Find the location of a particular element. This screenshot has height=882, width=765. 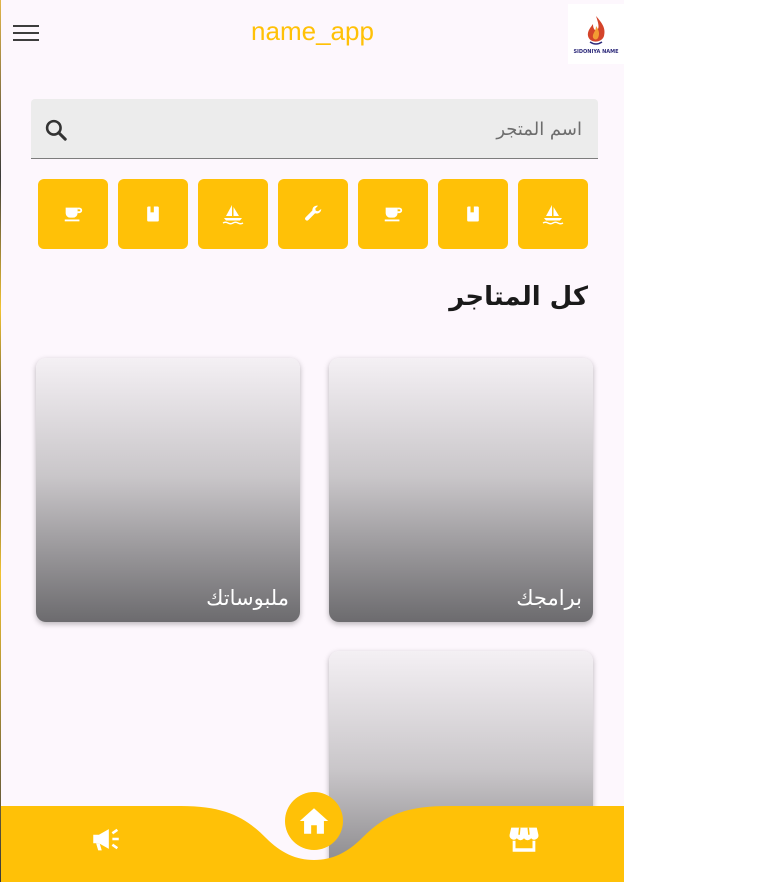

category-button-coffee is located at coordinates (73, 214).